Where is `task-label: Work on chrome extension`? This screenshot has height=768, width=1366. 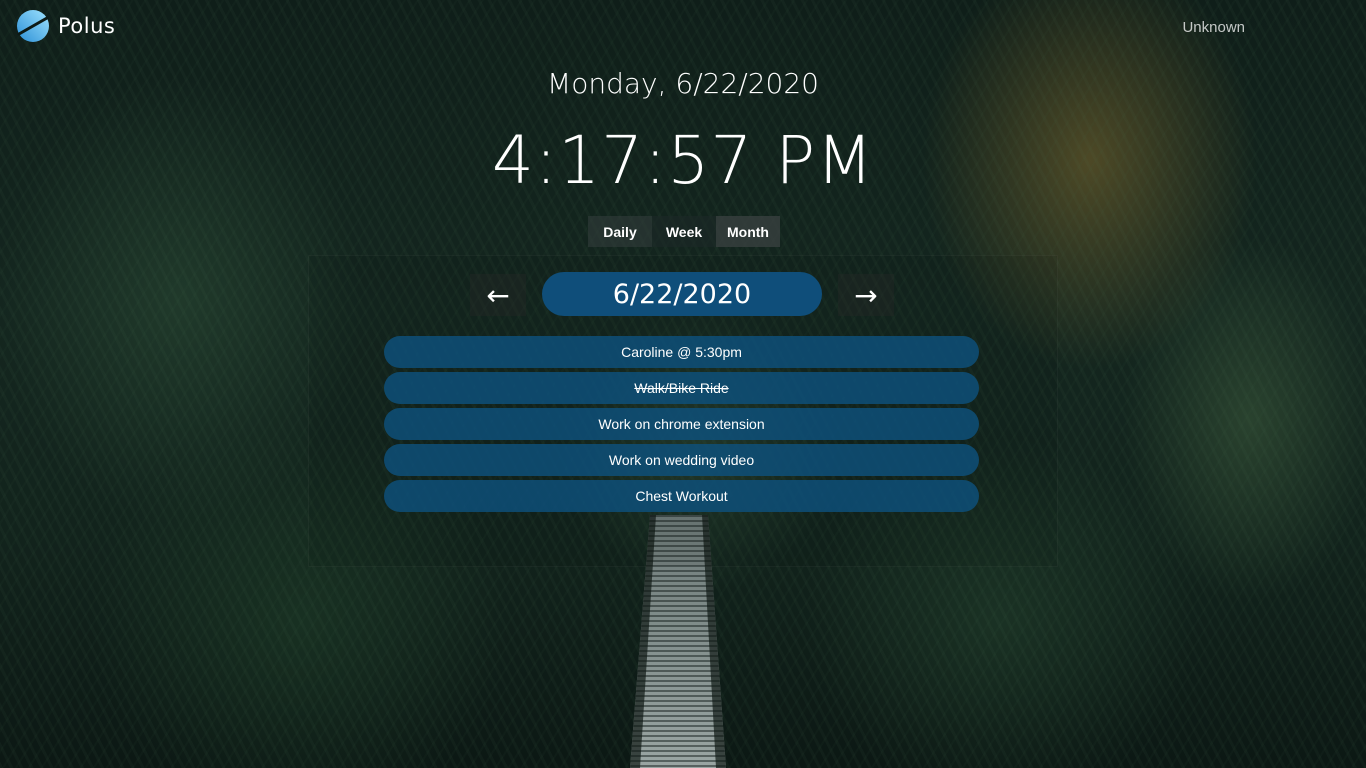
task-label: Work on chrome extension is located at coordinates (681, 424).